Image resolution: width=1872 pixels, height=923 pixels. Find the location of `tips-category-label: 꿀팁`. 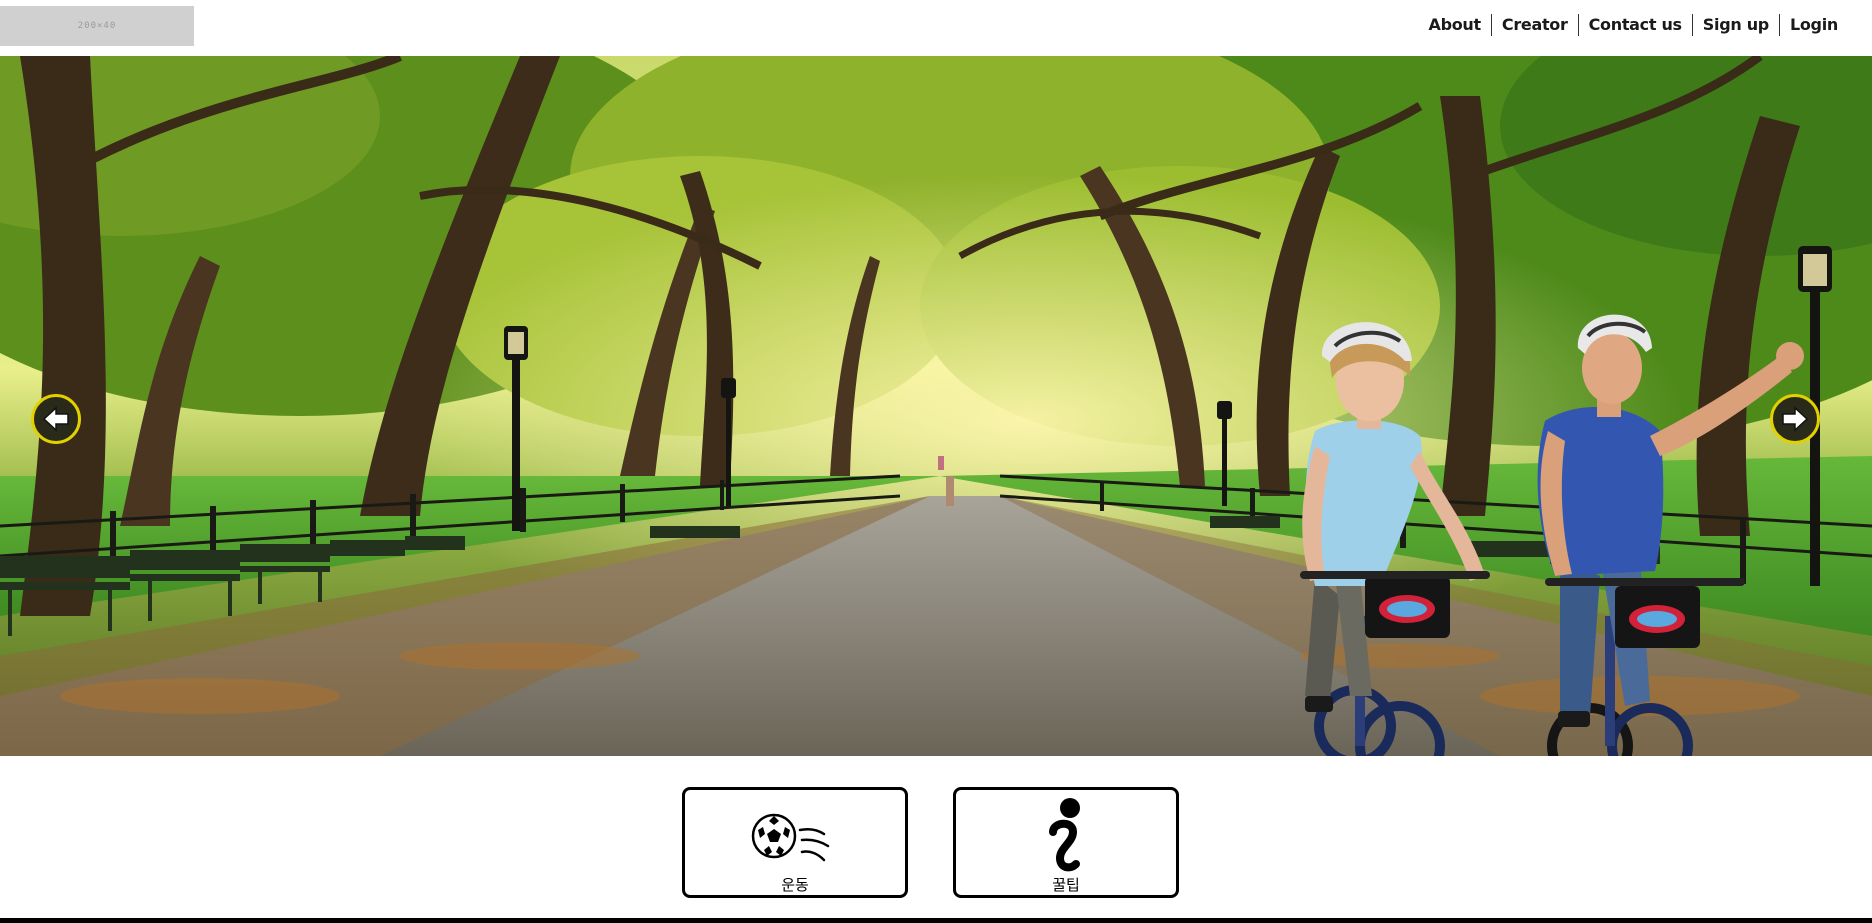

tips-category-label: 꿀팁 is located at coordinates (1066, 885).